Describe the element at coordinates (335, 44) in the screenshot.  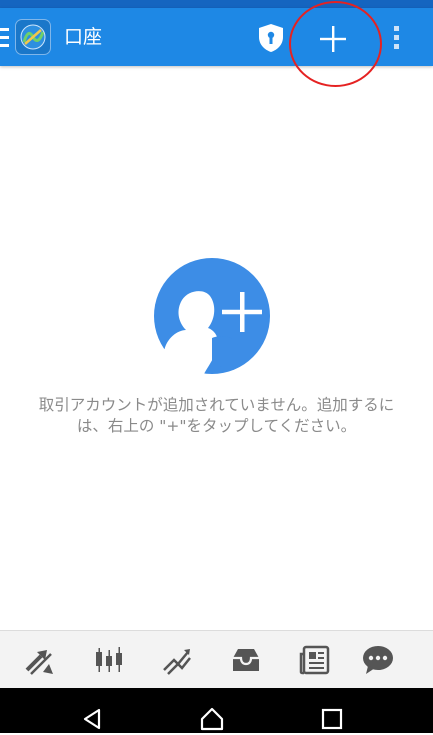
I see `annotation-circle` at that location.